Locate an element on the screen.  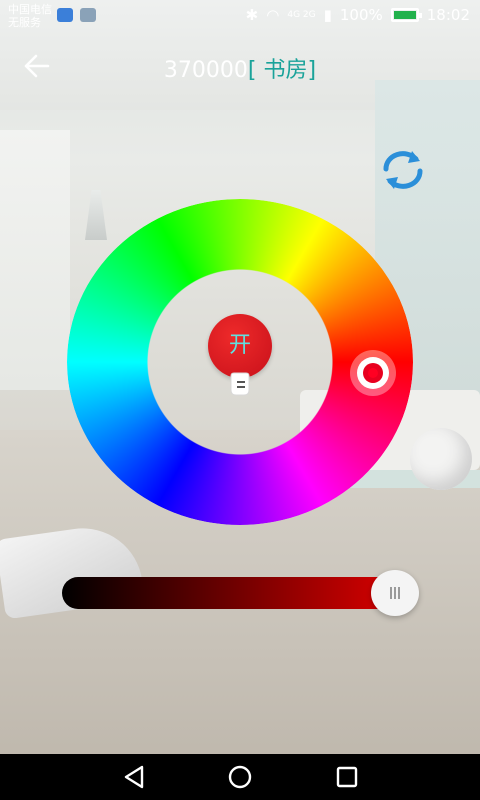
usb-notification-icon is located at coordinates (65, 15).